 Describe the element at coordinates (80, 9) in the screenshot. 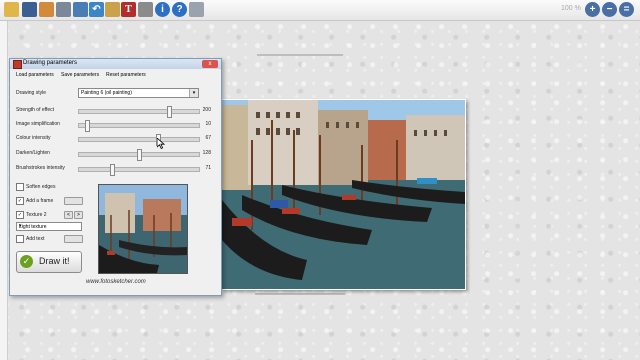

I see `crop-icon` at that location.